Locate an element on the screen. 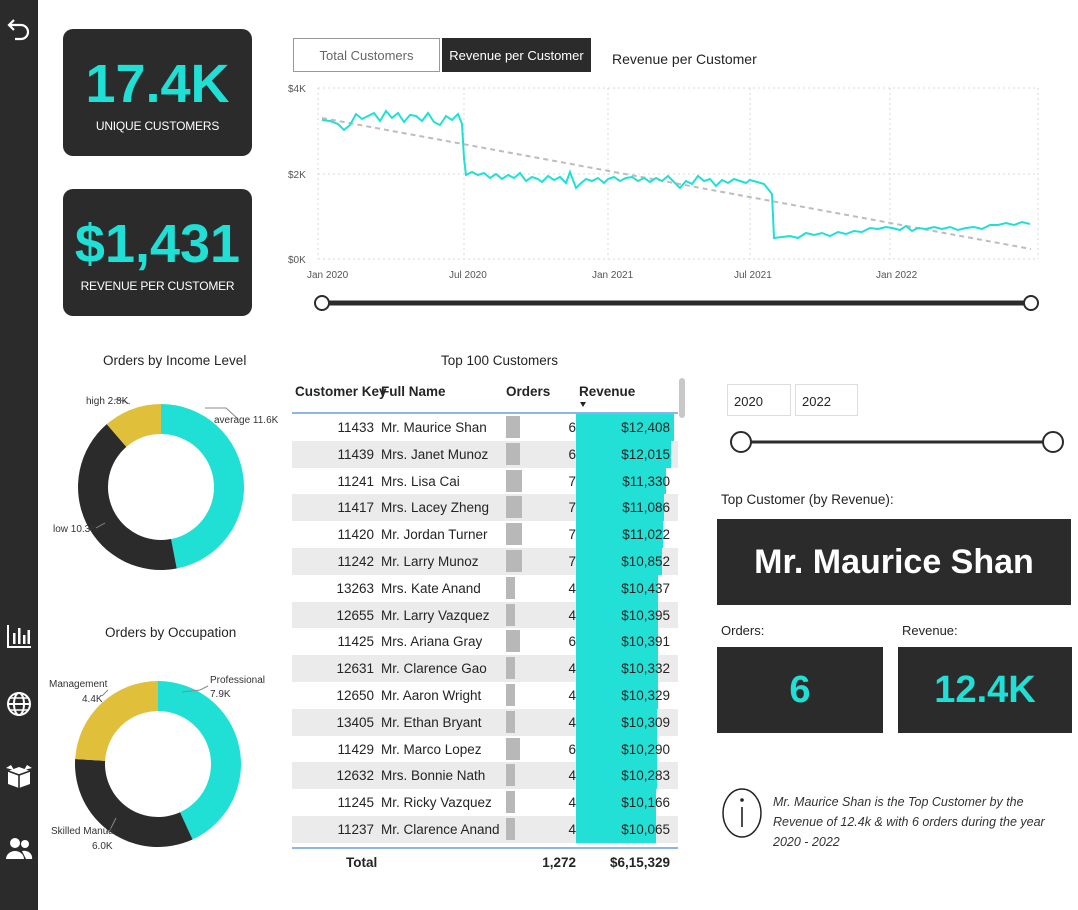 Image resolution: width=1078 pixels, height=910 pixels. tab-revenue-per-customer: Revenue per Customer is located at coordinates (516, 55).